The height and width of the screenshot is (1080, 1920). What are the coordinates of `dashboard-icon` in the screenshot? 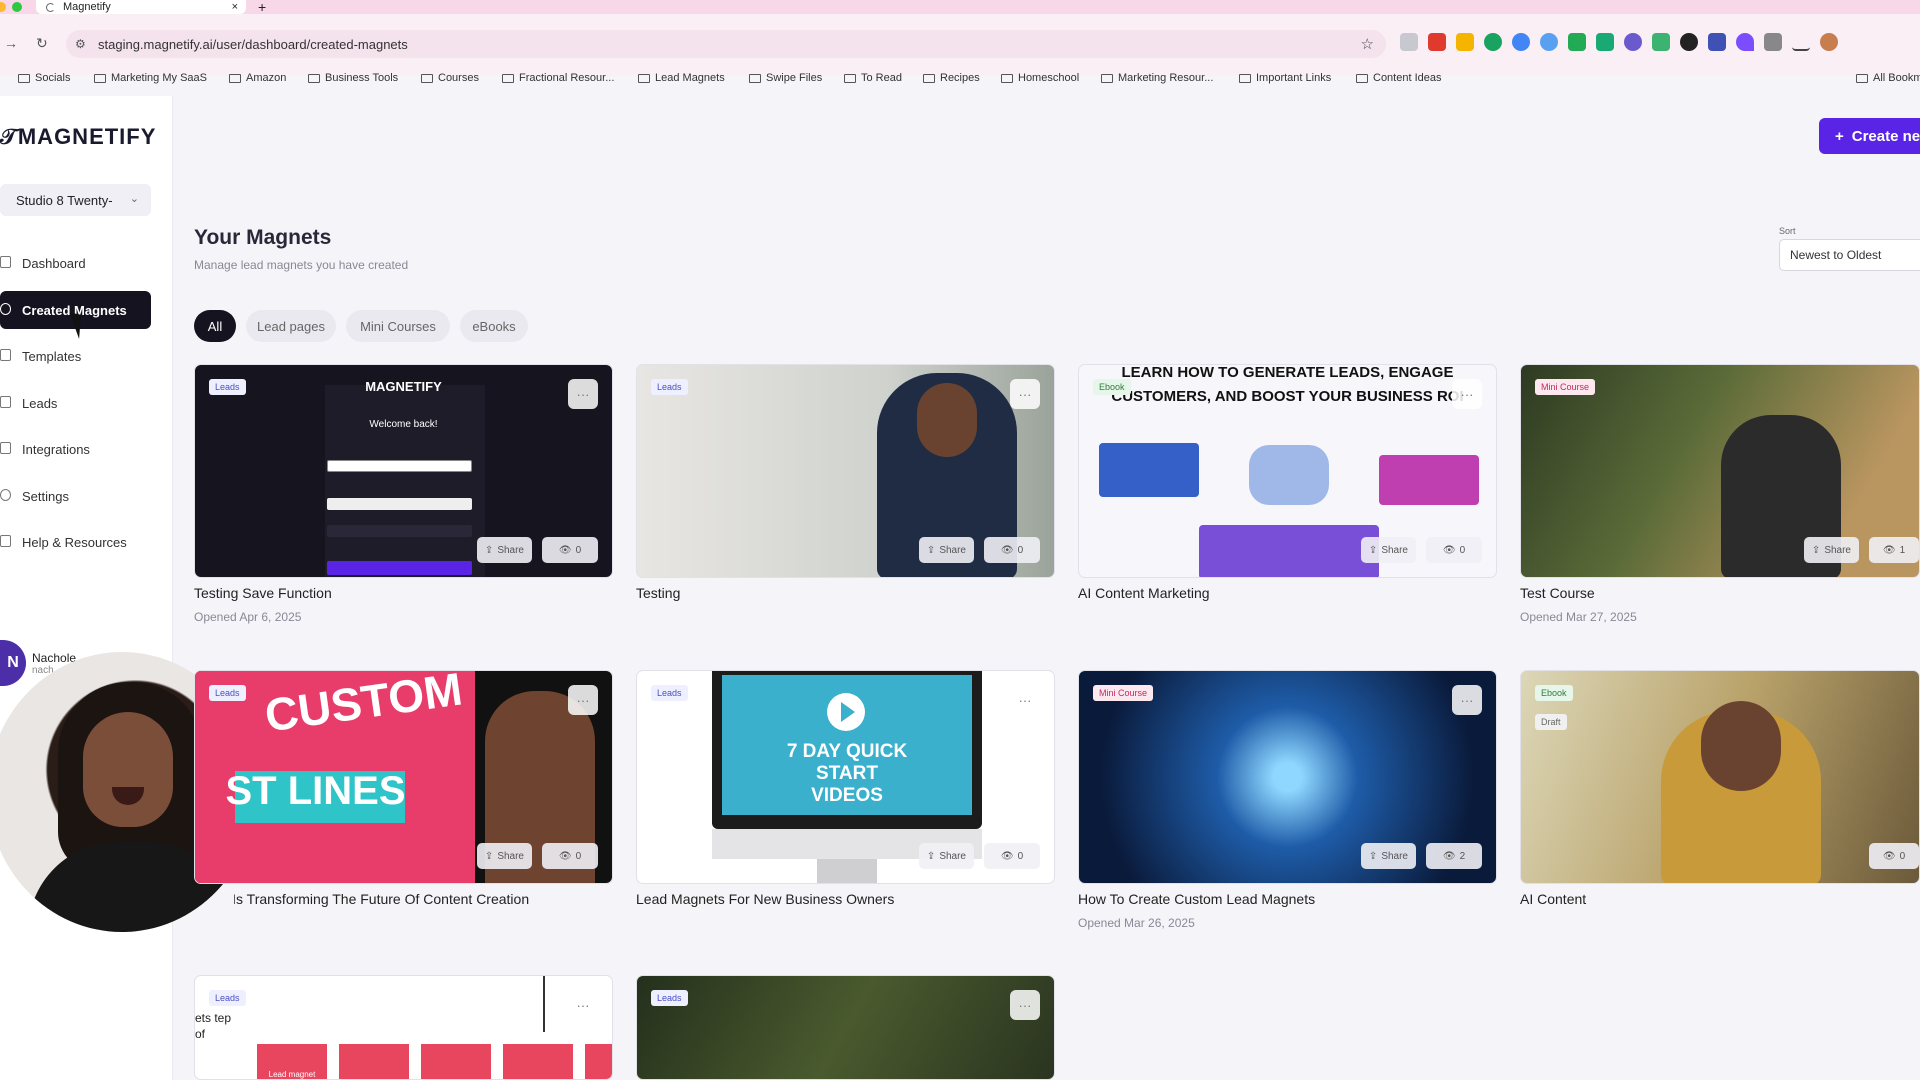 It's located at (5, 262).